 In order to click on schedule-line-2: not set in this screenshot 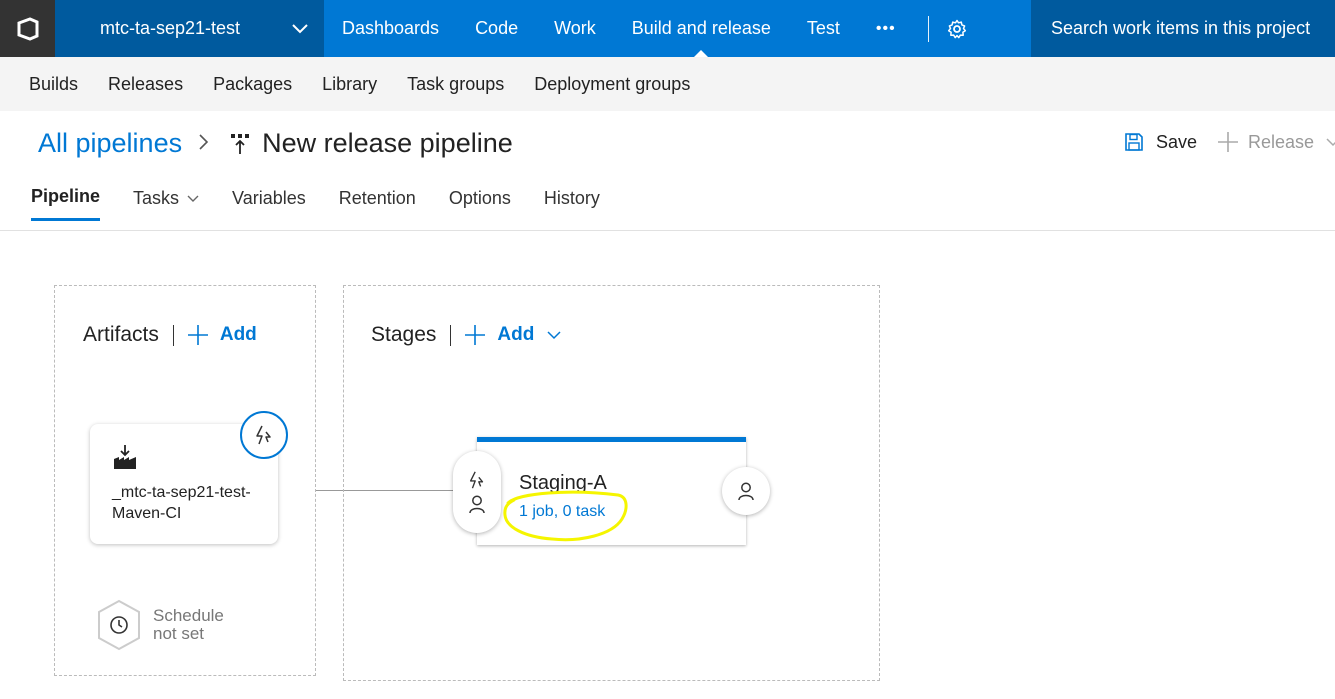, I will do `click(179, 633)`.